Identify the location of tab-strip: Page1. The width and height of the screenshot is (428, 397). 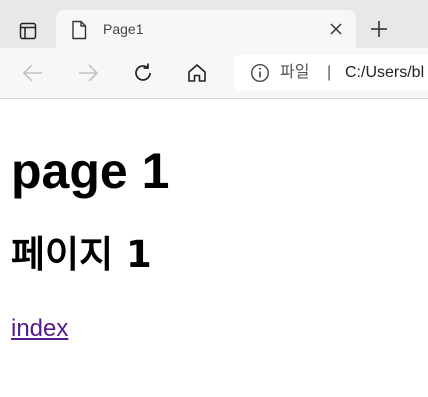
(214, 24).